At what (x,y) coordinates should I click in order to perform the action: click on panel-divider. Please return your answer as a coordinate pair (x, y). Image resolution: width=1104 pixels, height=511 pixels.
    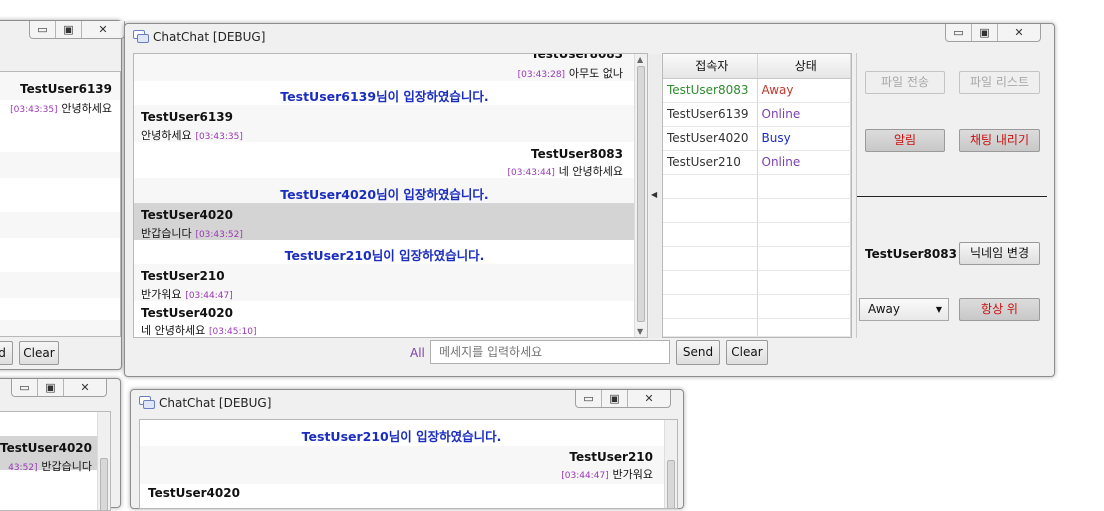
    Looking at the image, I should click on (952, 196).